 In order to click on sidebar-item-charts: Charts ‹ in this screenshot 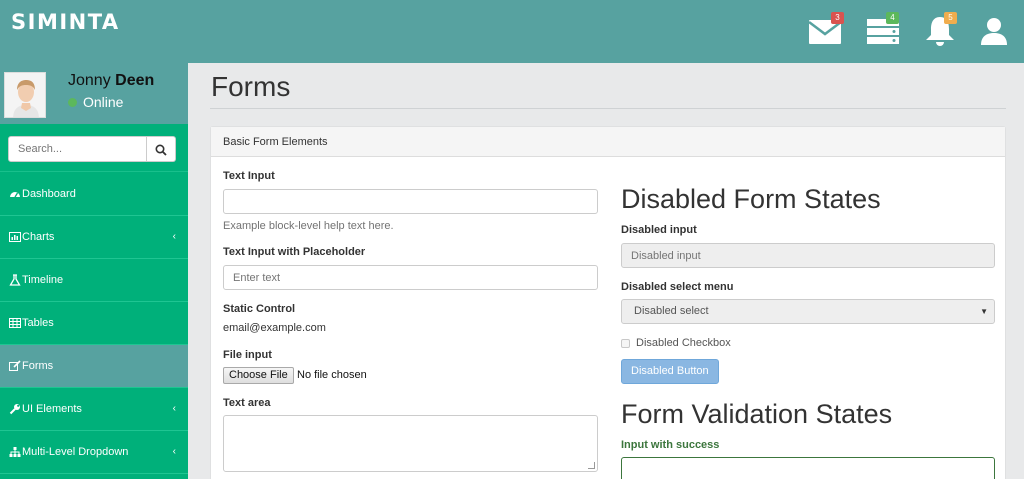, I will do `click(94, 237)`.